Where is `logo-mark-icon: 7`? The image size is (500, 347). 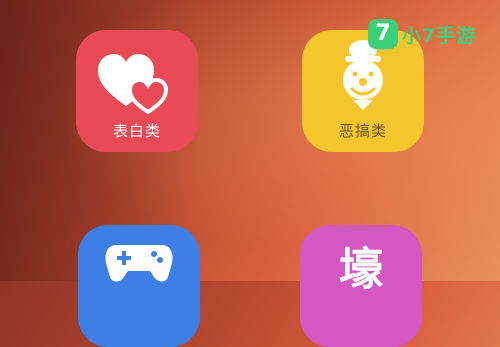
logo-mark-icon: 7 is located at coordinates (383, 34).